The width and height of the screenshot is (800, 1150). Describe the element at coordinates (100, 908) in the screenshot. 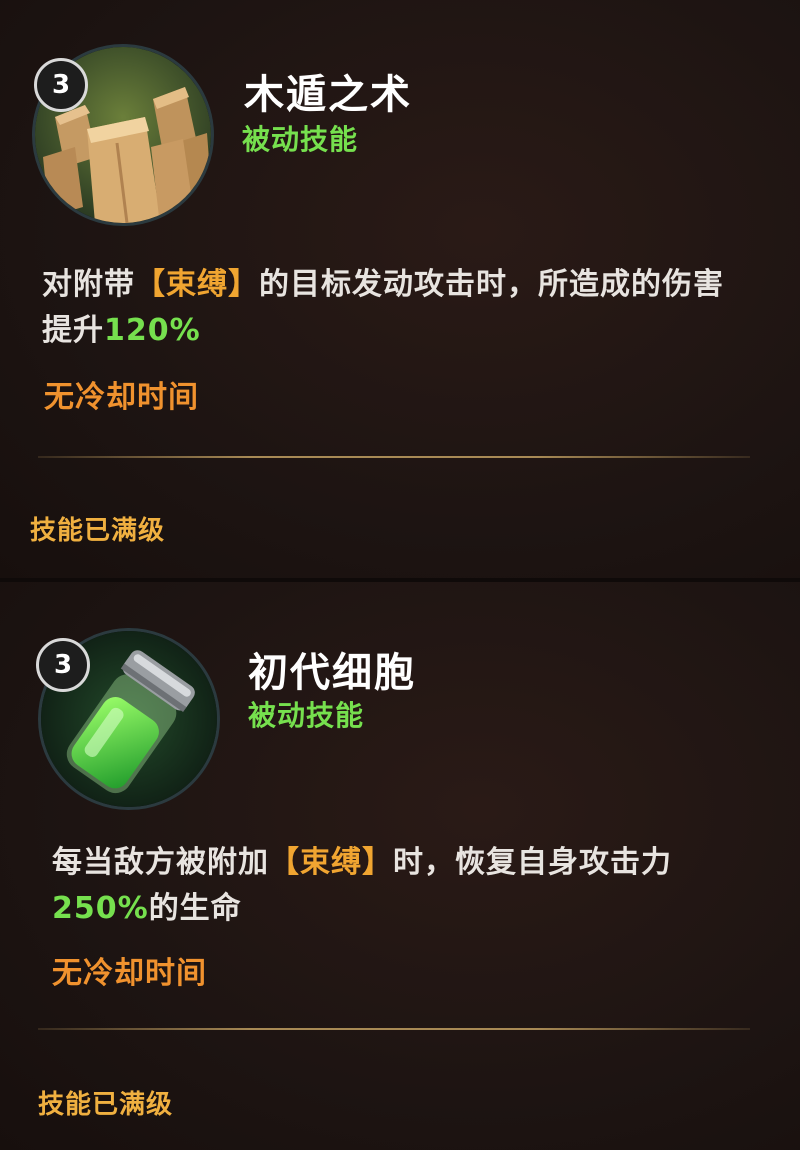

I see `heal-percent: 250%` at that location.